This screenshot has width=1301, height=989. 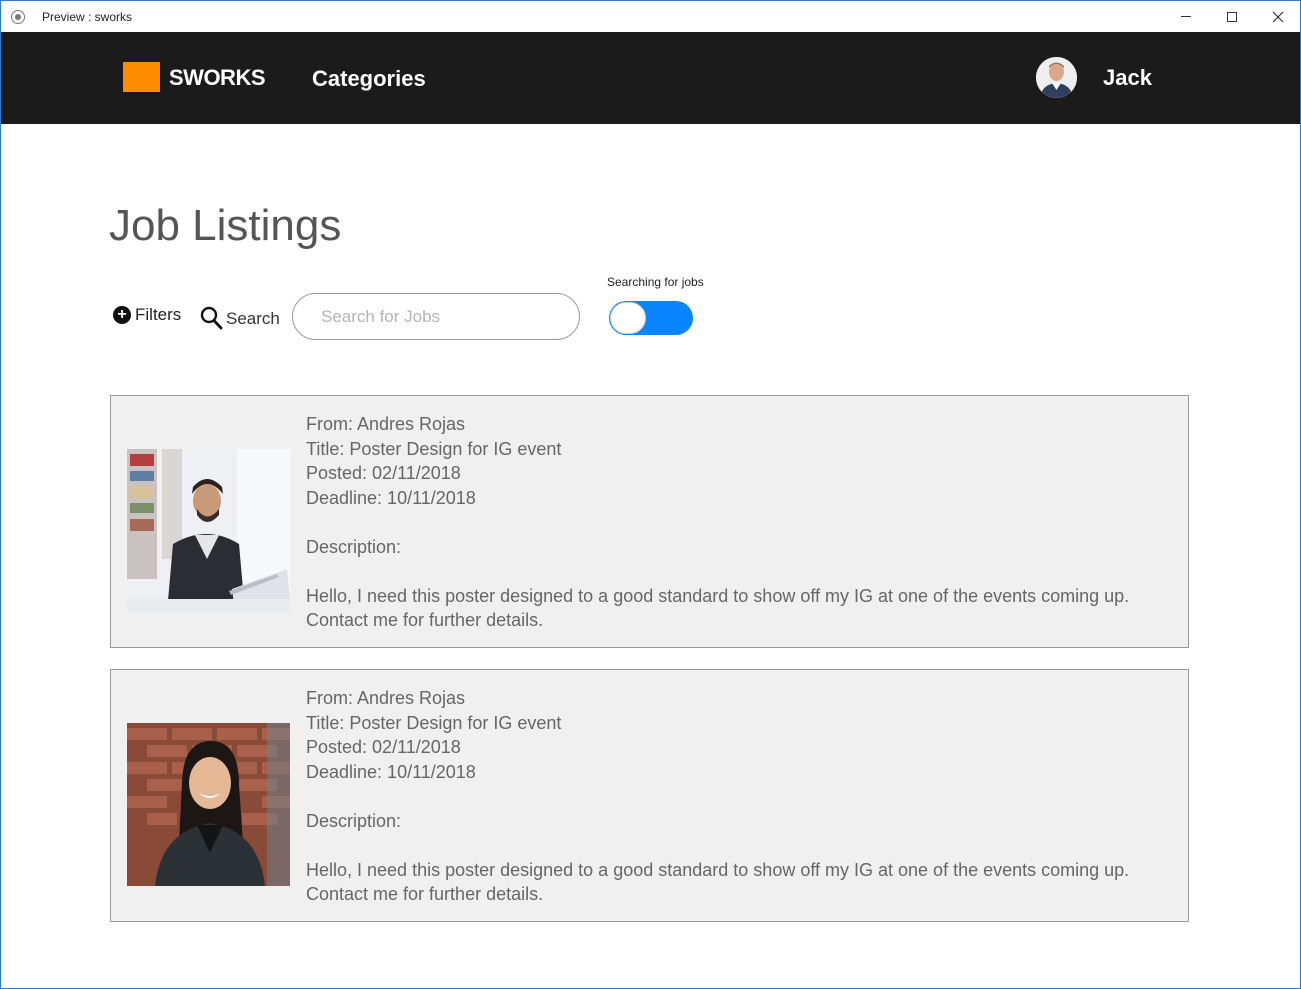 What do you see at coordinates (436, 316) in the screenshot?
I see `search-input` at bounding box center [436, 316].